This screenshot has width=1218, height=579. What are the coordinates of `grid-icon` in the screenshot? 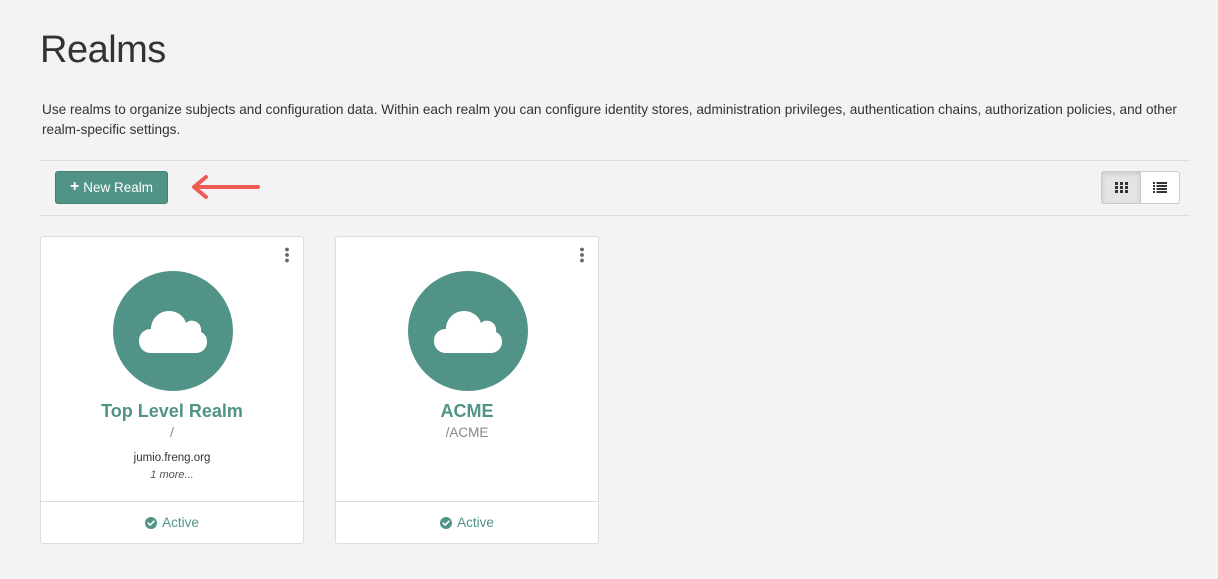 It's located at (1121, 187).